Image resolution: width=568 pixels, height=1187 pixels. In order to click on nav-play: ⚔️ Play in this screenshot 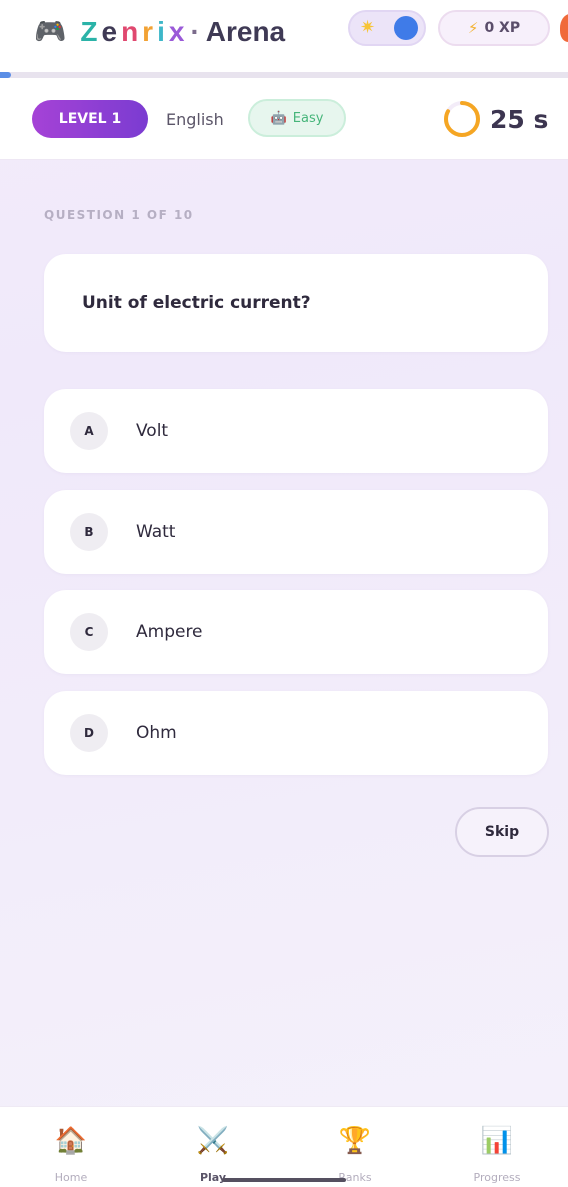, I will do `click(213, 1147)`.